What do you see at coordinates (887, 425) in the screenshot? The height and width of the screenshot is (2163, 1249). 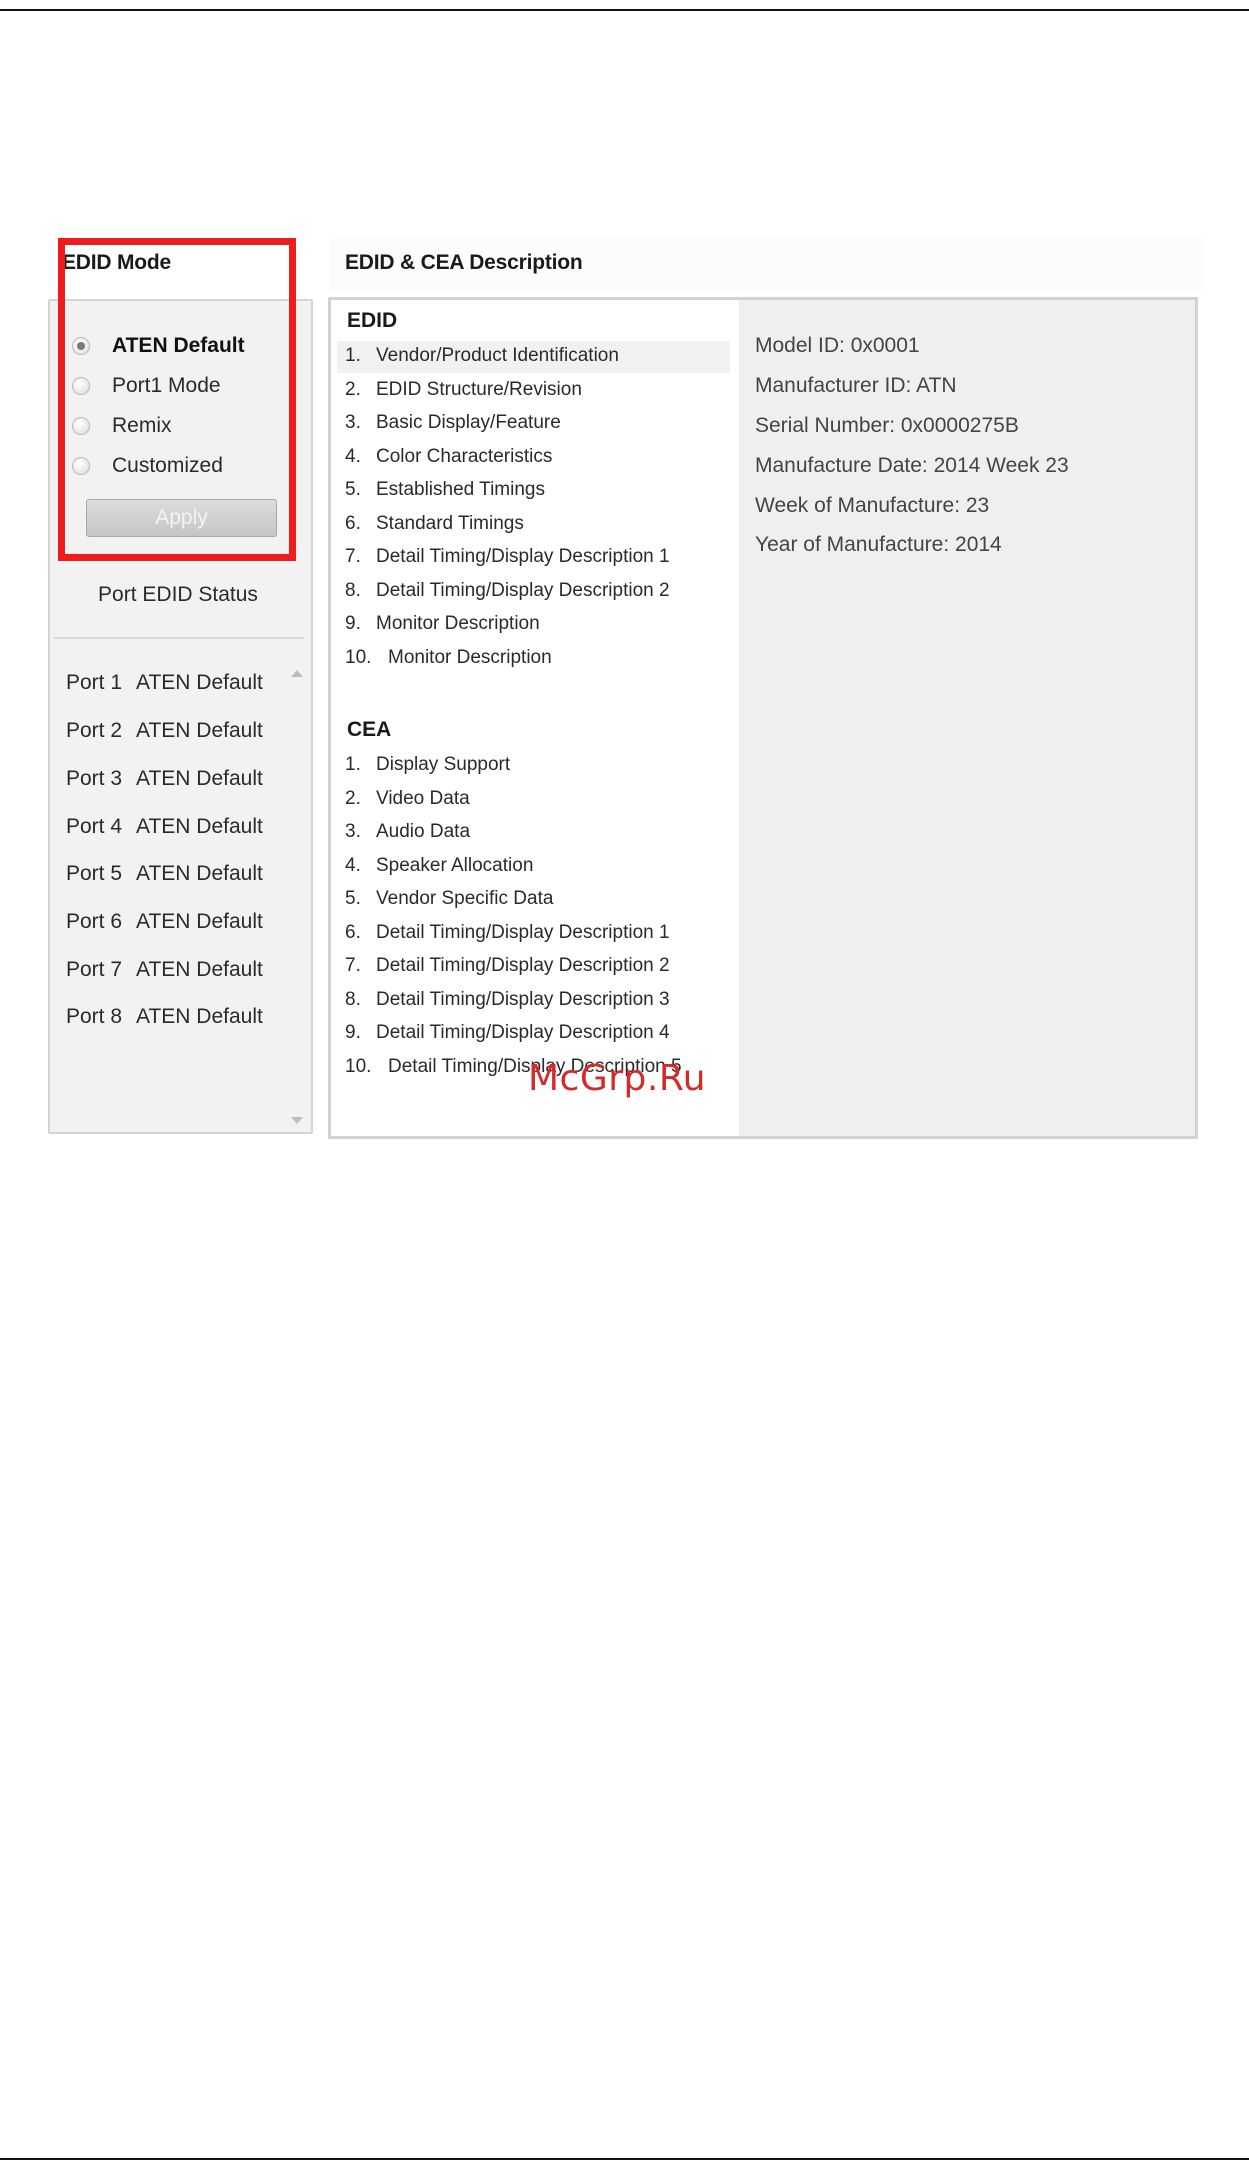 I see `detail-serial-number: Serial Number: 0x0000275B` at bounding box center [887, 425].